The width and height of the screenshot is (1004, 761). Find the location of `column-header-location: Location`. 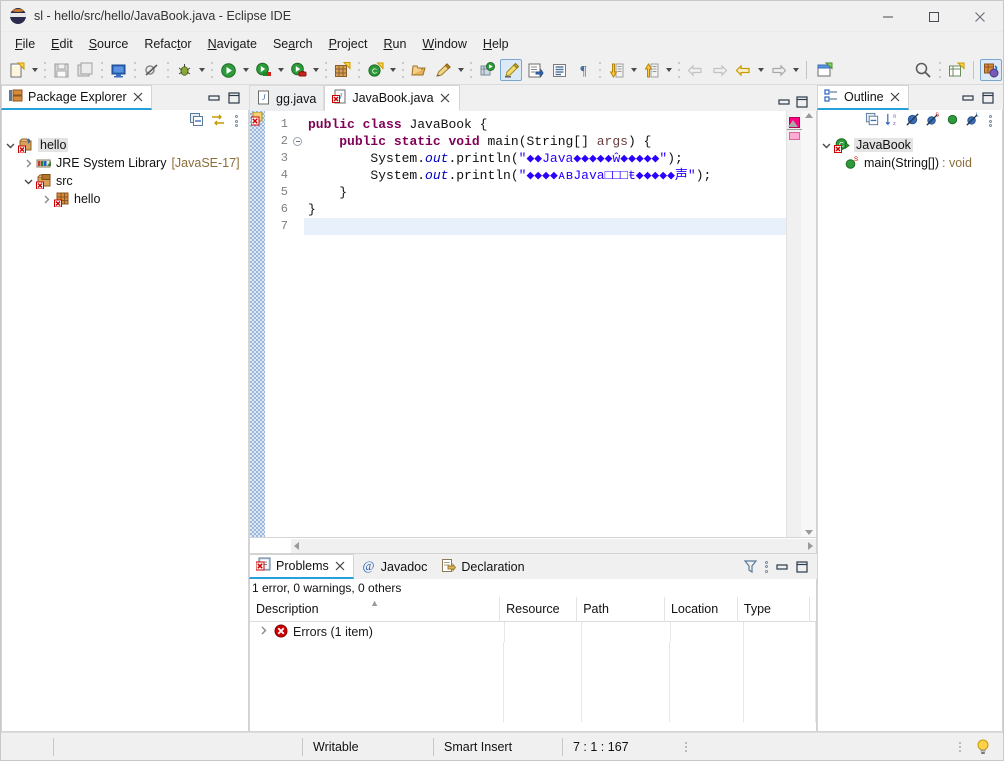

column-header-location: Location is located at coordinates (701, 609).